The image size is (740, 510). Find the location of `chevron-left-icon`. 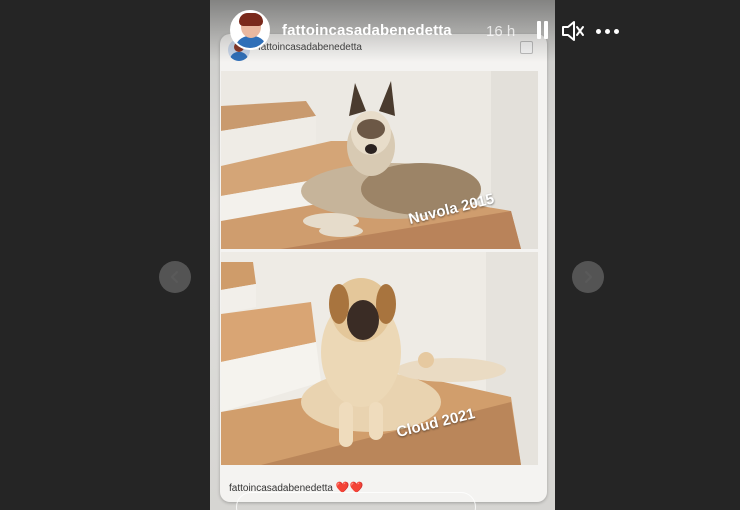

chevron-left-icon is located at coordinates (174, 277).